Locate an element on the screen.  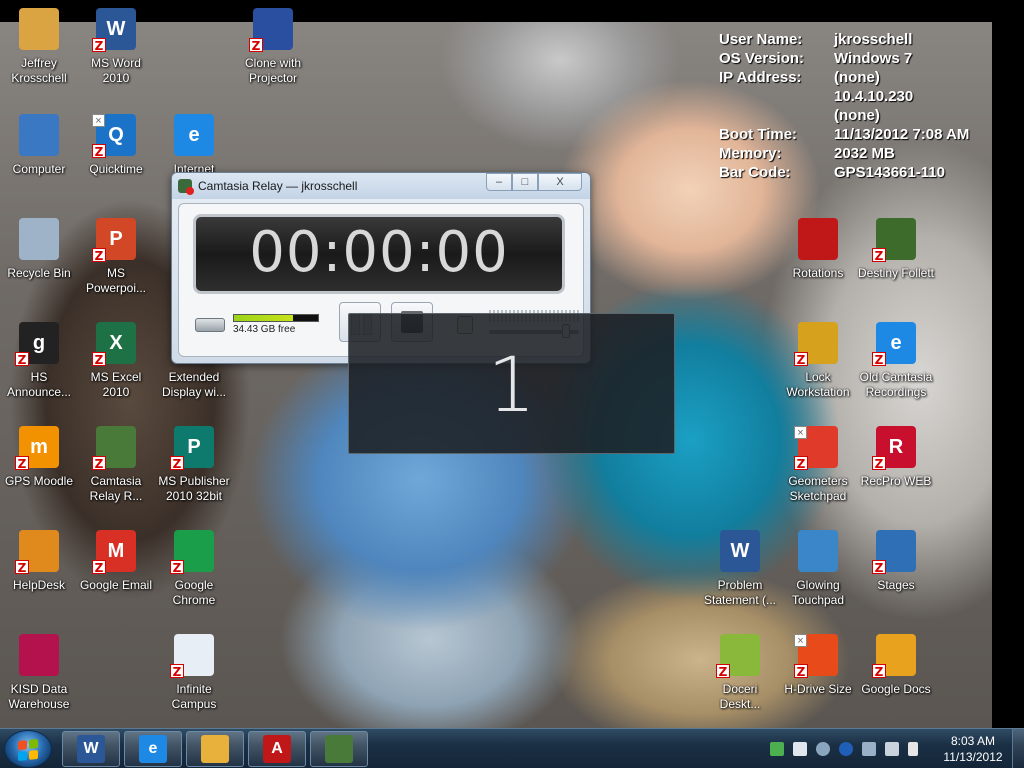
window-titlebar: Camtasia Relay — jkrosschell – □ X is located at coordinates (381, 186).